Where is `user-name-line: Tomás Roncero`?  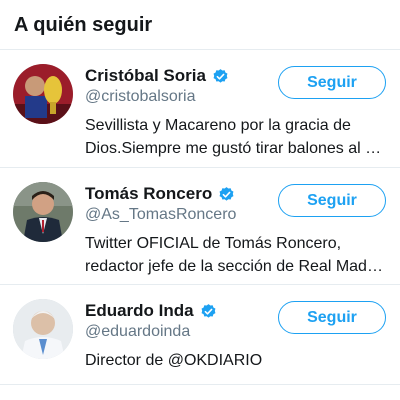
user-name-line: Tomás Roncero is located at coordinates (160, 194).